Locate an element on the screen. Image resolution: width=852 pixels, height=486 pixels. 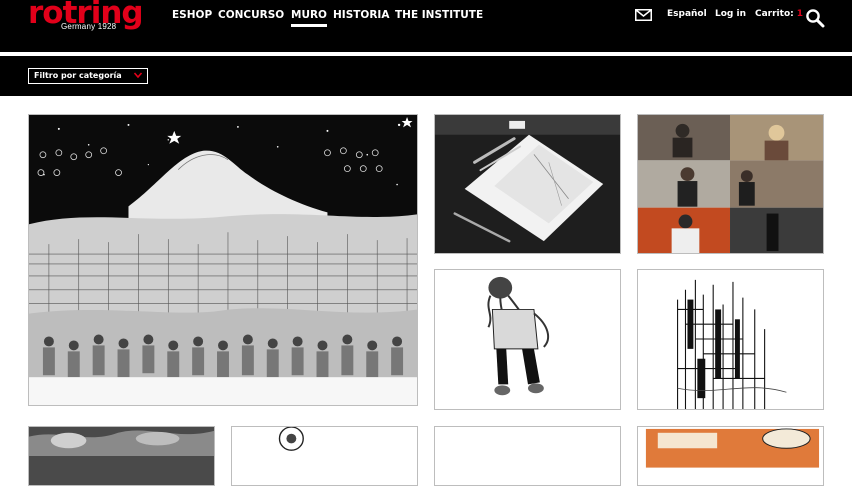
nav-item-eshop: ESHOP is located at coordinates (192, 15).